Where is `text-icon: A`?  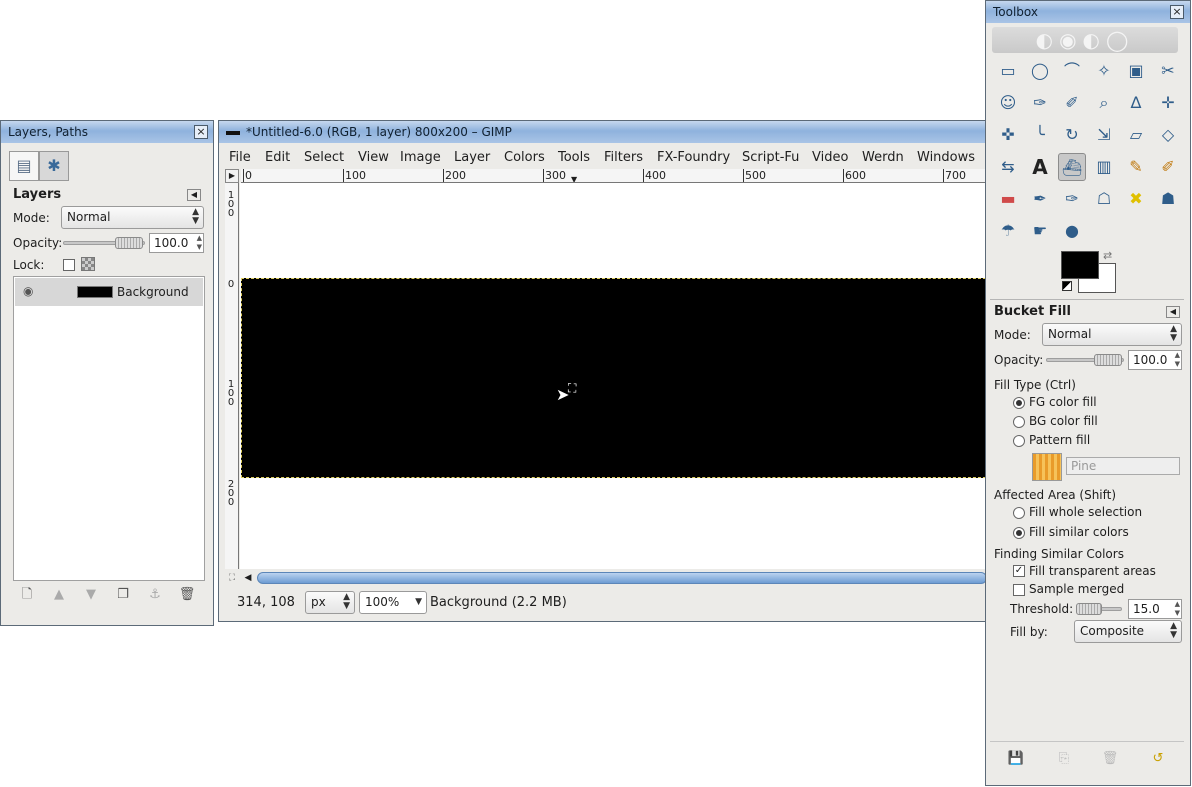
text-icon: A is located at coordinates (1040, 167).